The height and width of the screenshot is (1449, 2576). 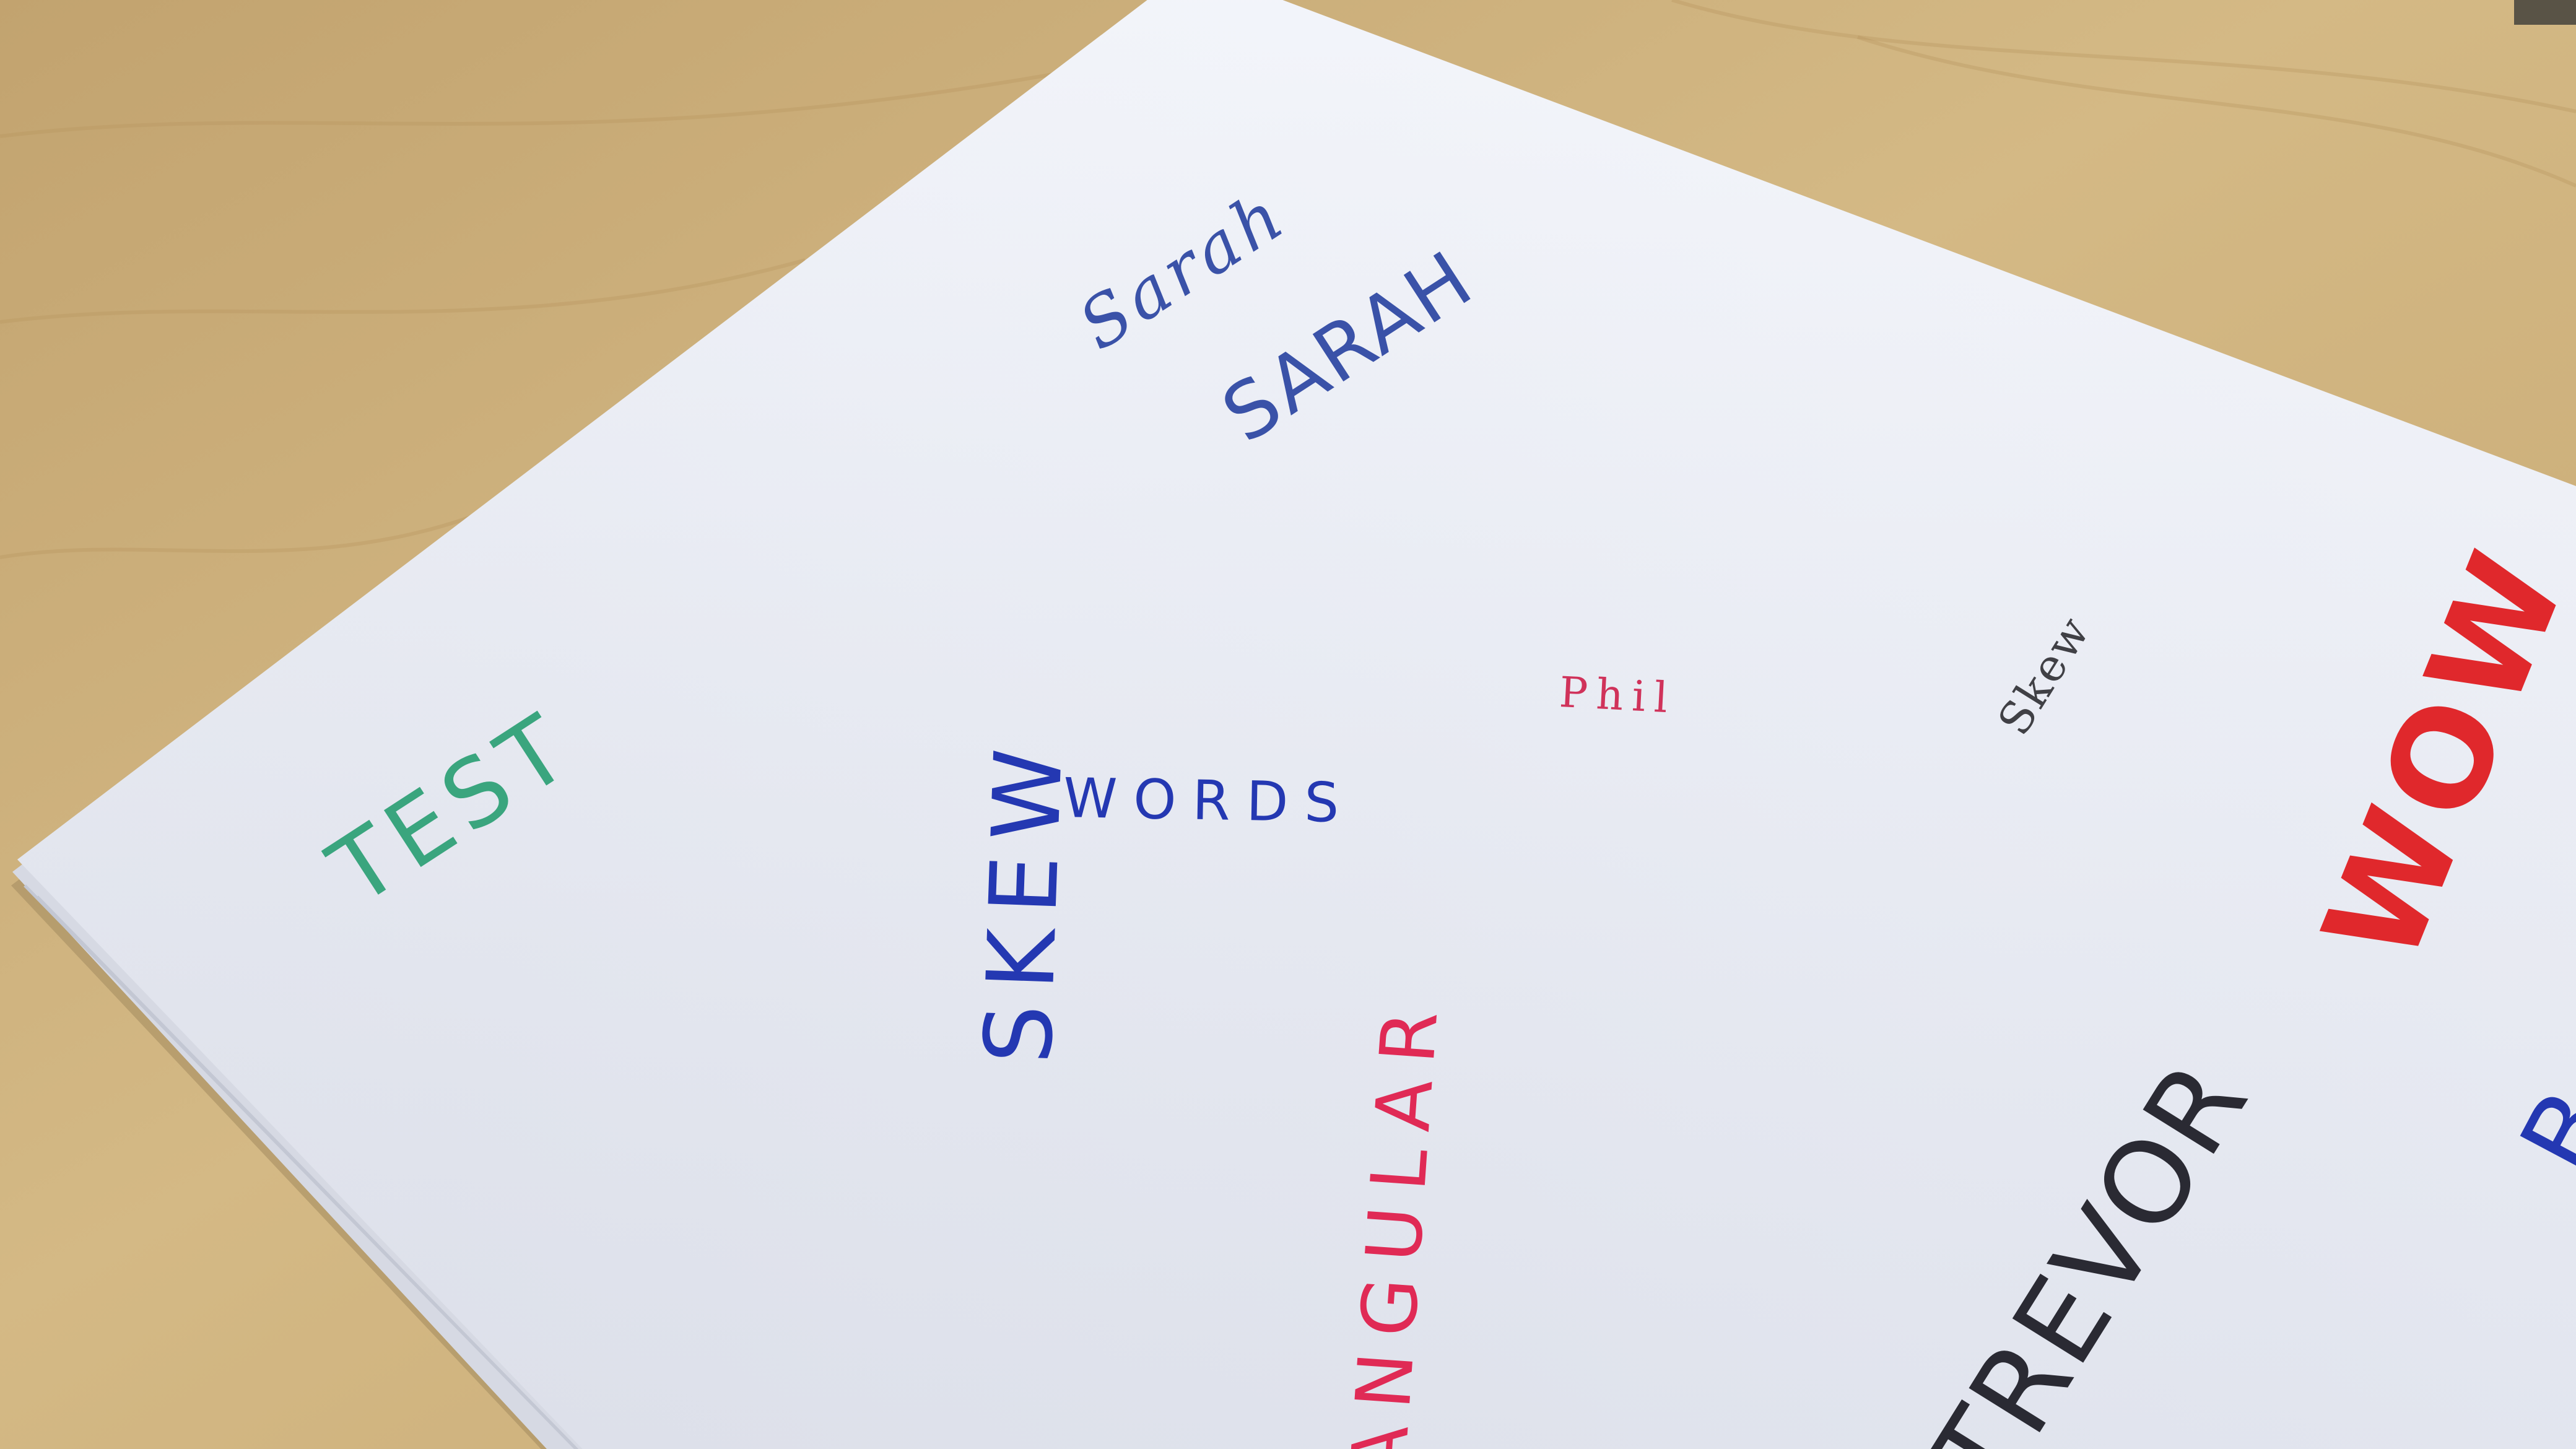 I want to click on handwritten-word-words: WORDS, so click(x=1209, y=800).